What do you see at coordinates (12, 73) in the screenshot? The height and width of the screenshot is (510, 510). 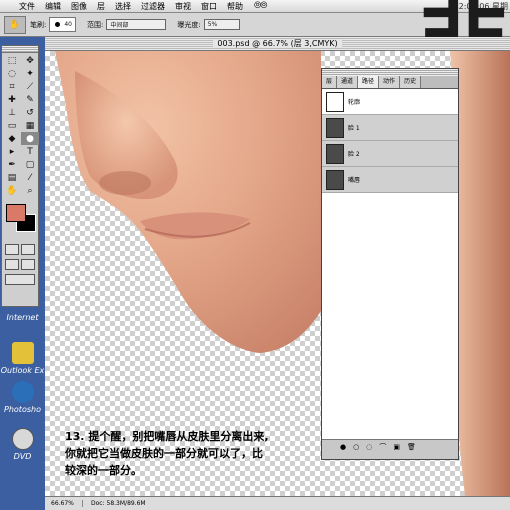 I see `lasso-tool-icon: ◌` at bounding box center [12, 73].